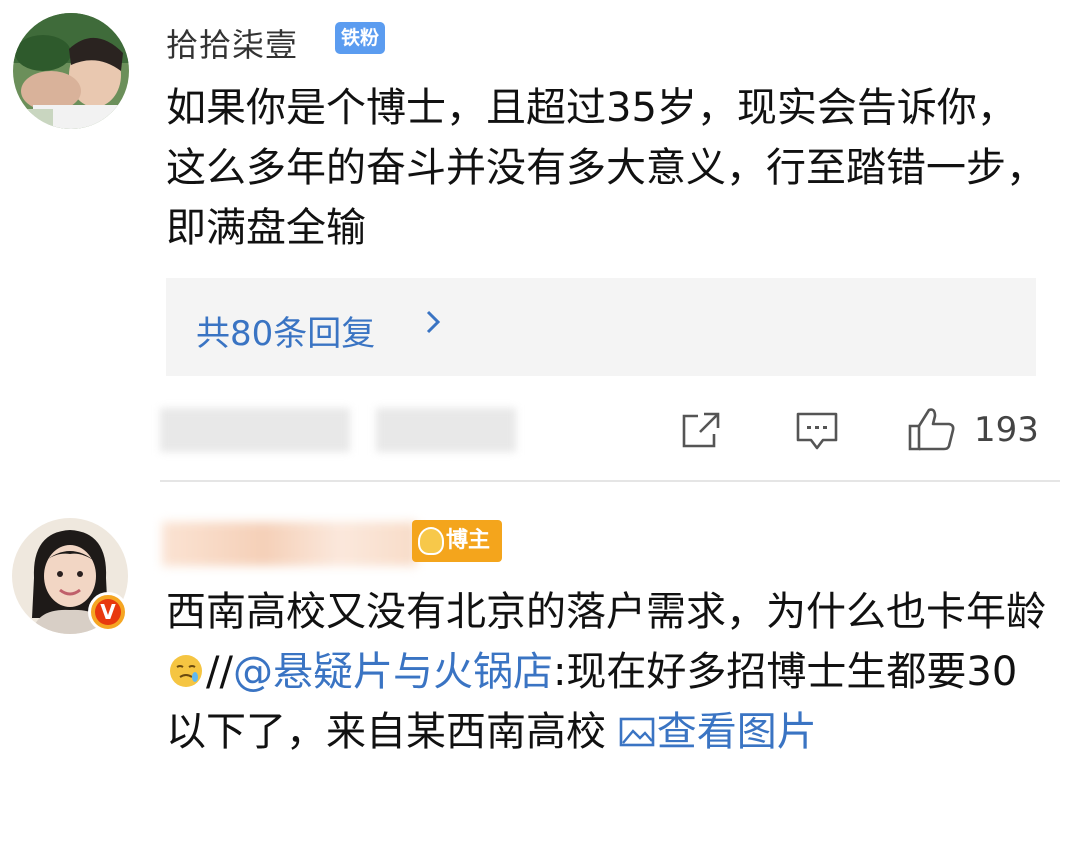 The height and width of the screenshot is (866, 1092). Describe the element at coordinates (606, 612) in the screenshot. I see `comment-text-main: 西南高校又没有北京的落户需求，为什么也卡年龄` at that location.